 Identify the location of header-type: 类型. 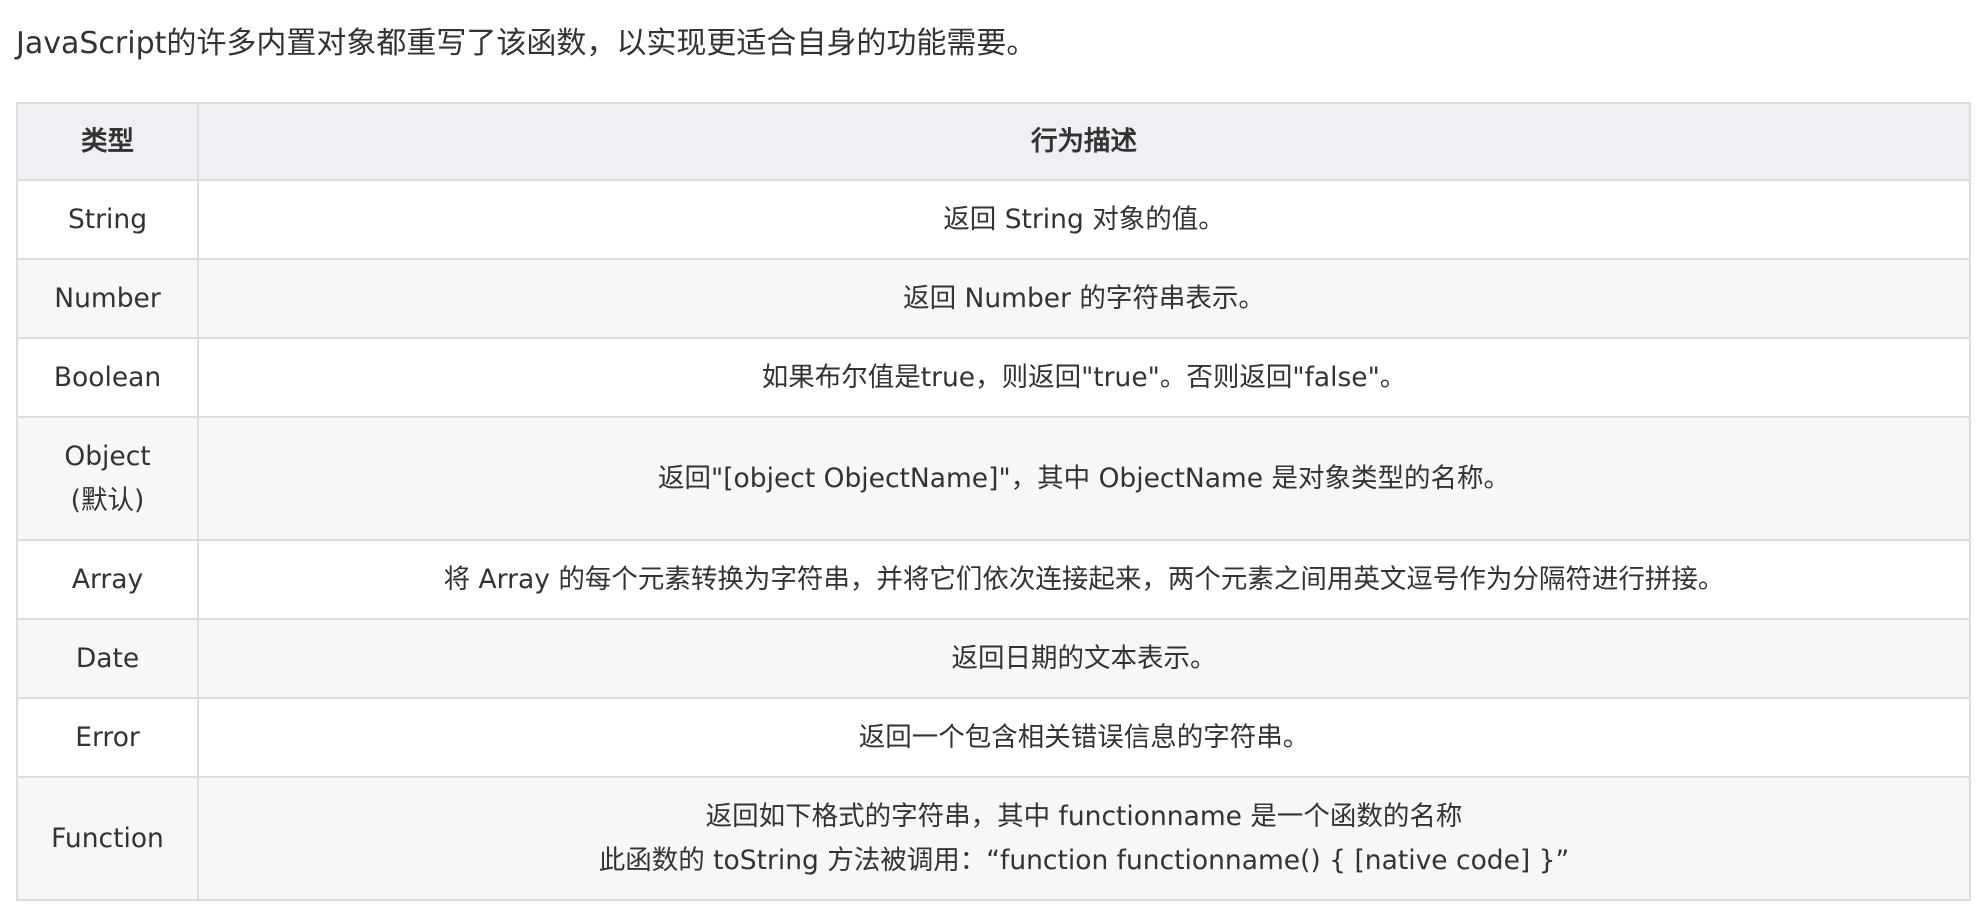
(107, 141).